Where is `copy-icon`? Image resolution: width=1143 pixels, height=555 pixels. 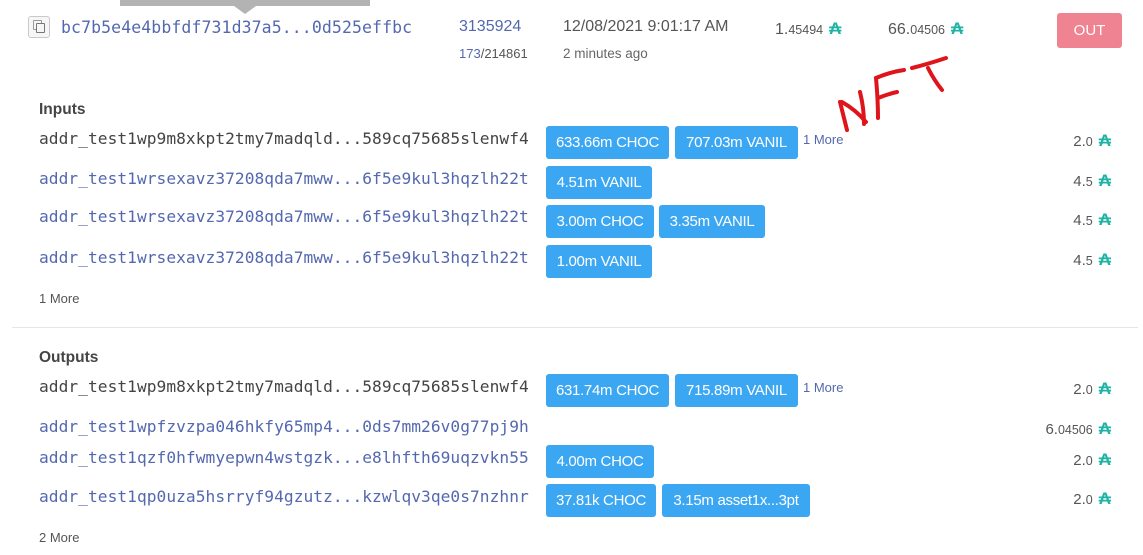 copy-icon is located at coordinates (39, 27).